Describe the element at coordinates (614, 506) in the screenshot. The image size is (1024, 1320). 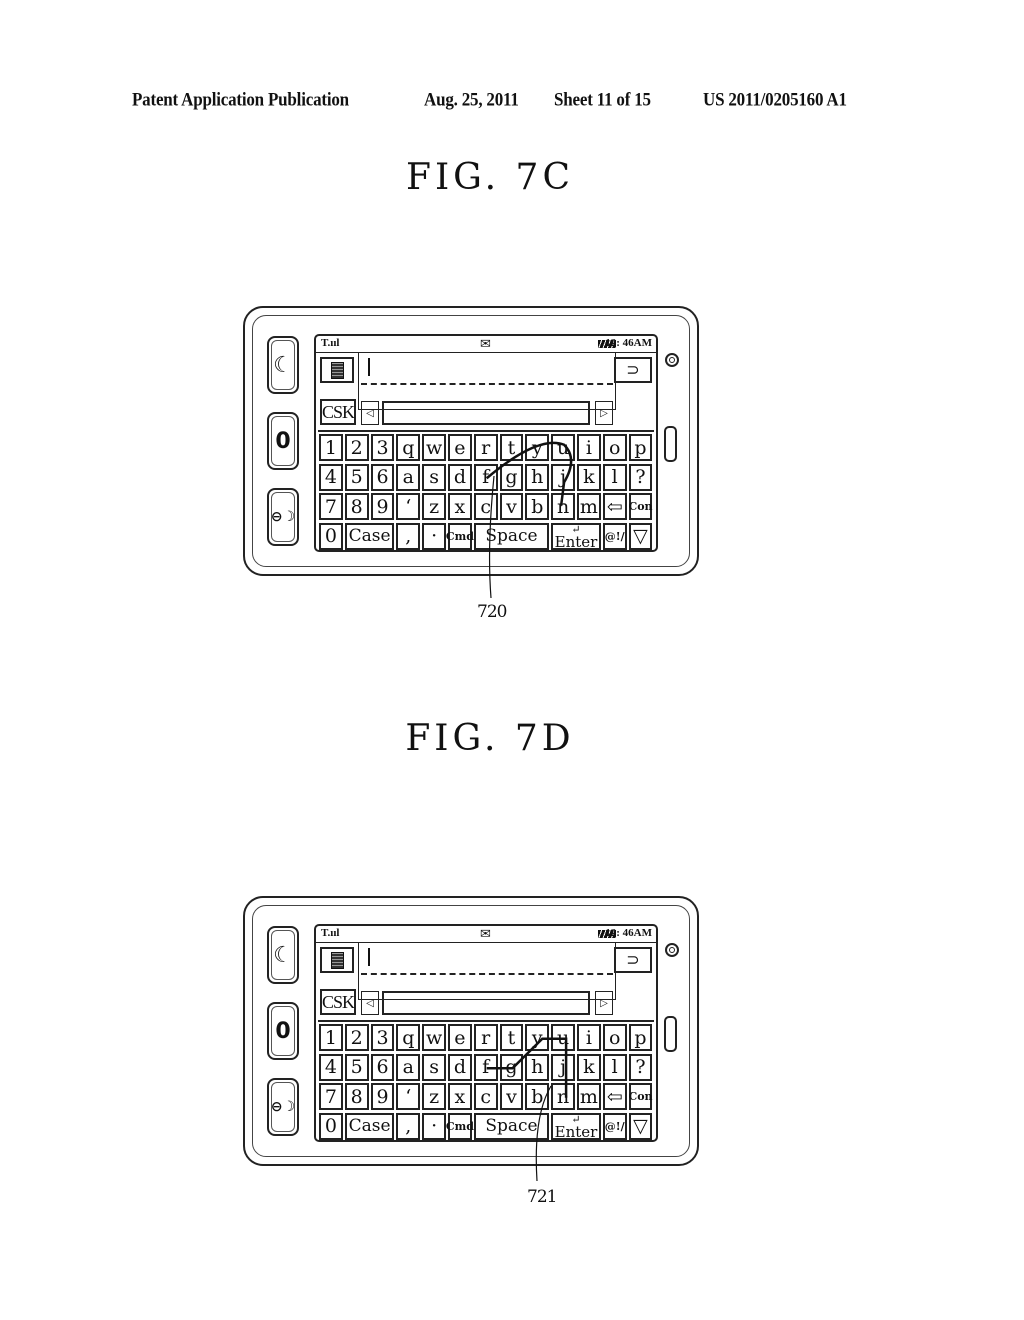
I see `key-symbol: ⇦` at that location.